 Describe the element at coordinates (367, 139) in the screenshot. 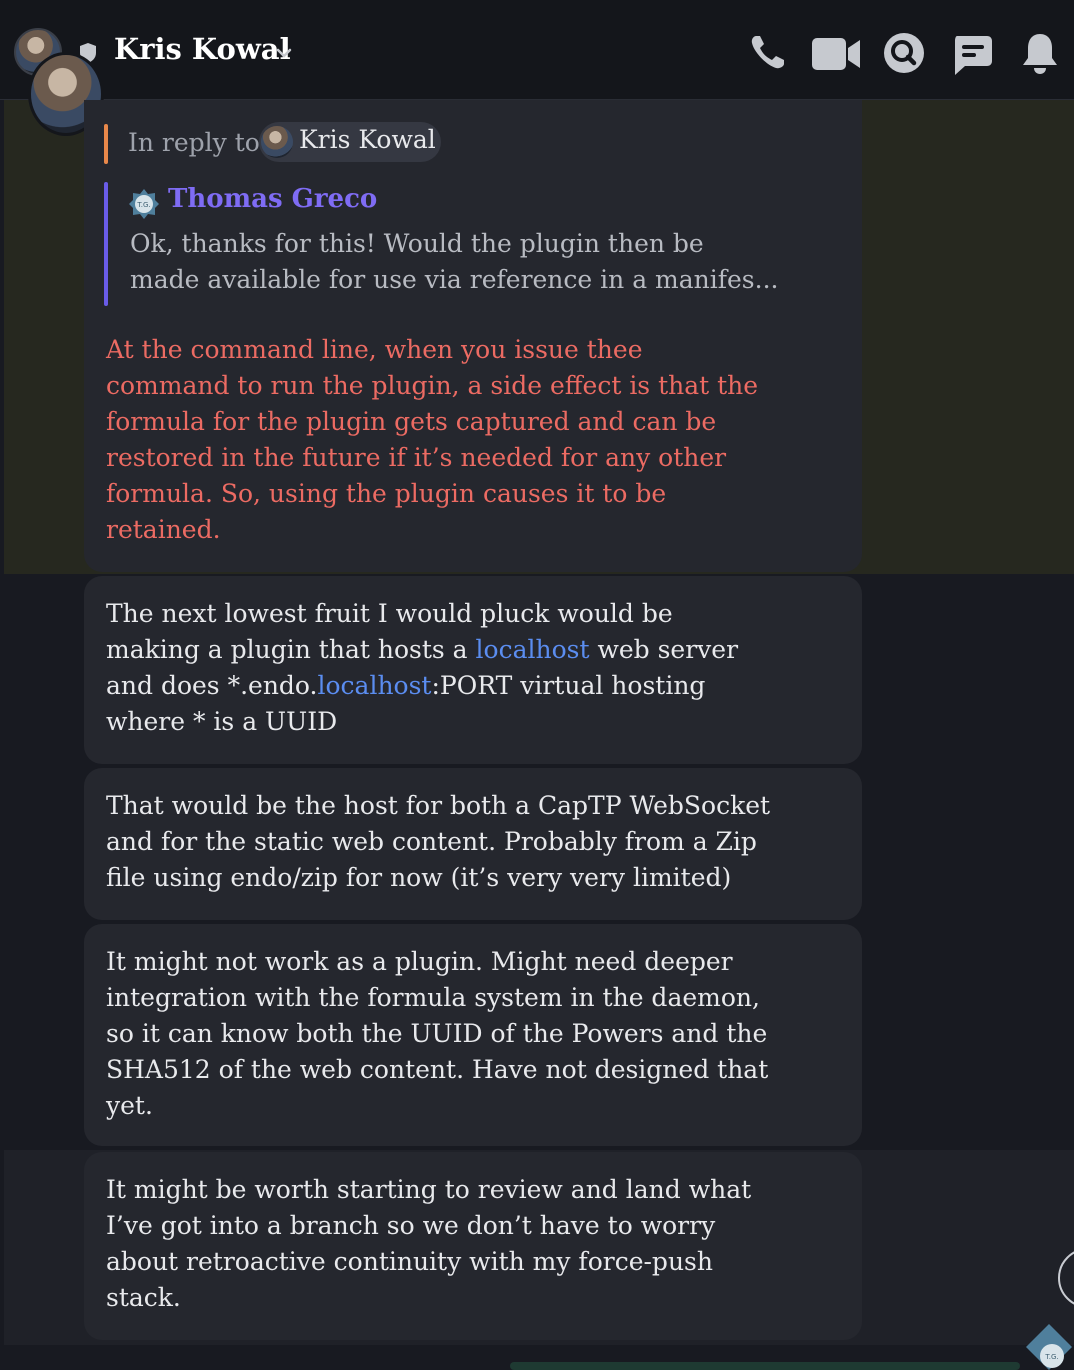

I see `reply-user-name: Kris Kowal` at that location.